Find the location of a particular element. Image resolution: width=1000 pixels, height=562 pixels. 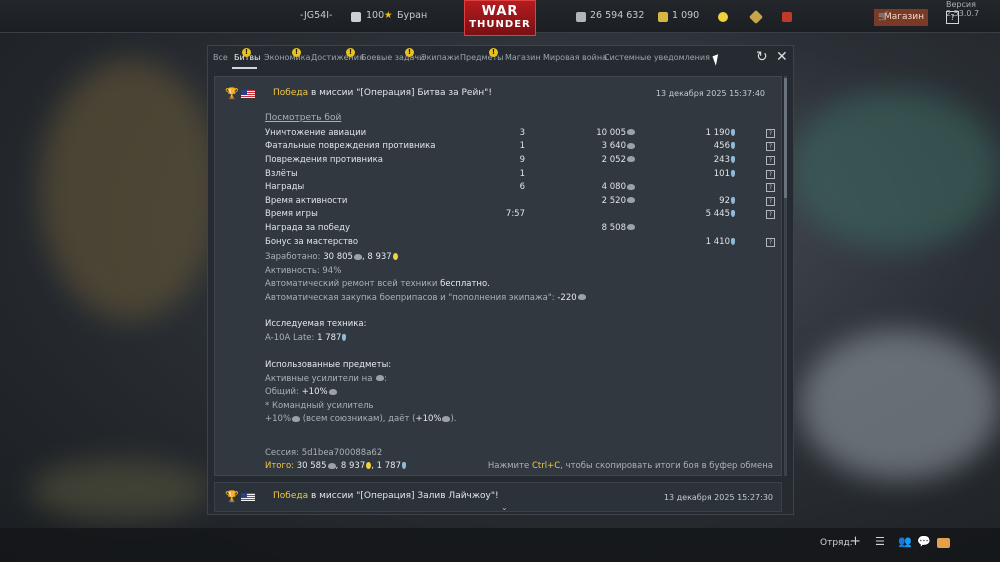

reward-sl-value: 8 508 is located at coordinates (613, 227).